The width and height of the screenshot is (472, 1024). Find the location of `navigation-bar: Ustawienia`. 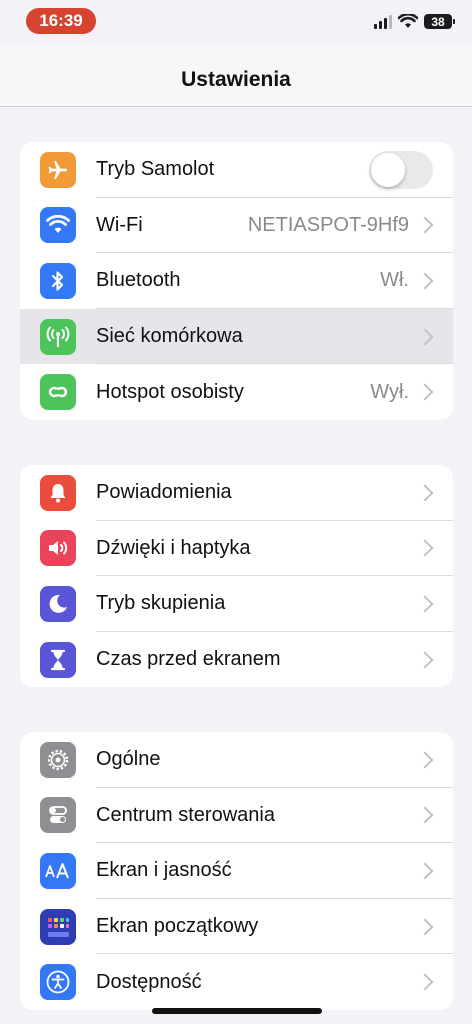

navigation-bar: Ustawienia is located at coordinates (236, 75).